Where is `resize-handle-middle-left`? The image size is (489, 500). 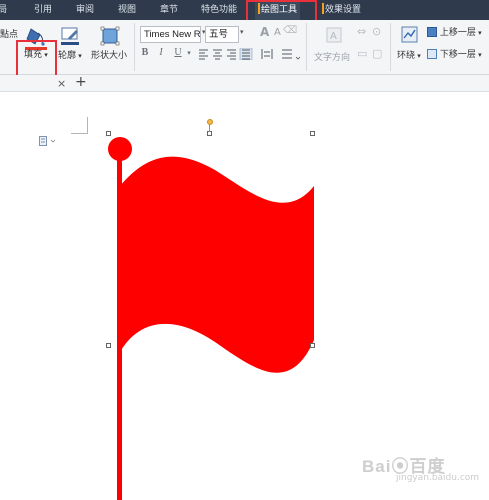
resize-handle-middle-left is located at coordinates (108, 345).